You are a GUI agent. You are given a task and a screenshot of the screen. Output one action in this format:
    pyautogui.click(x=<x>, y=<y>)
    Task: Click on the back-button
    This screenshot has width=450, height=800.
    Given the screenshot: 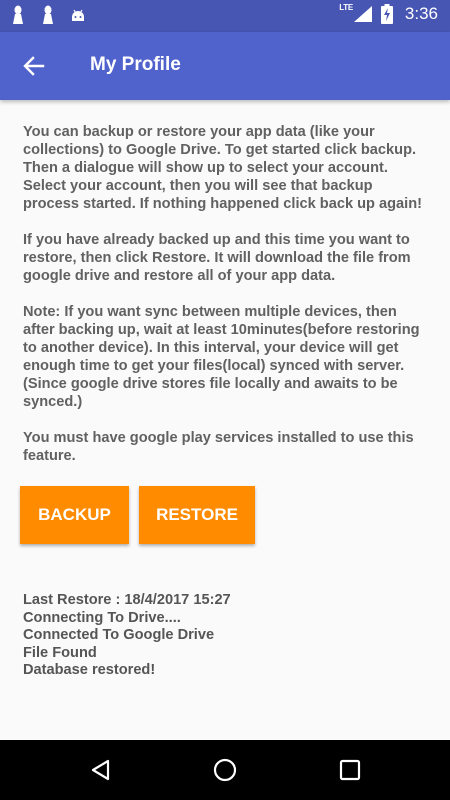 What is the action you would take?
    pyautogui.click(x=34, y=66)
    